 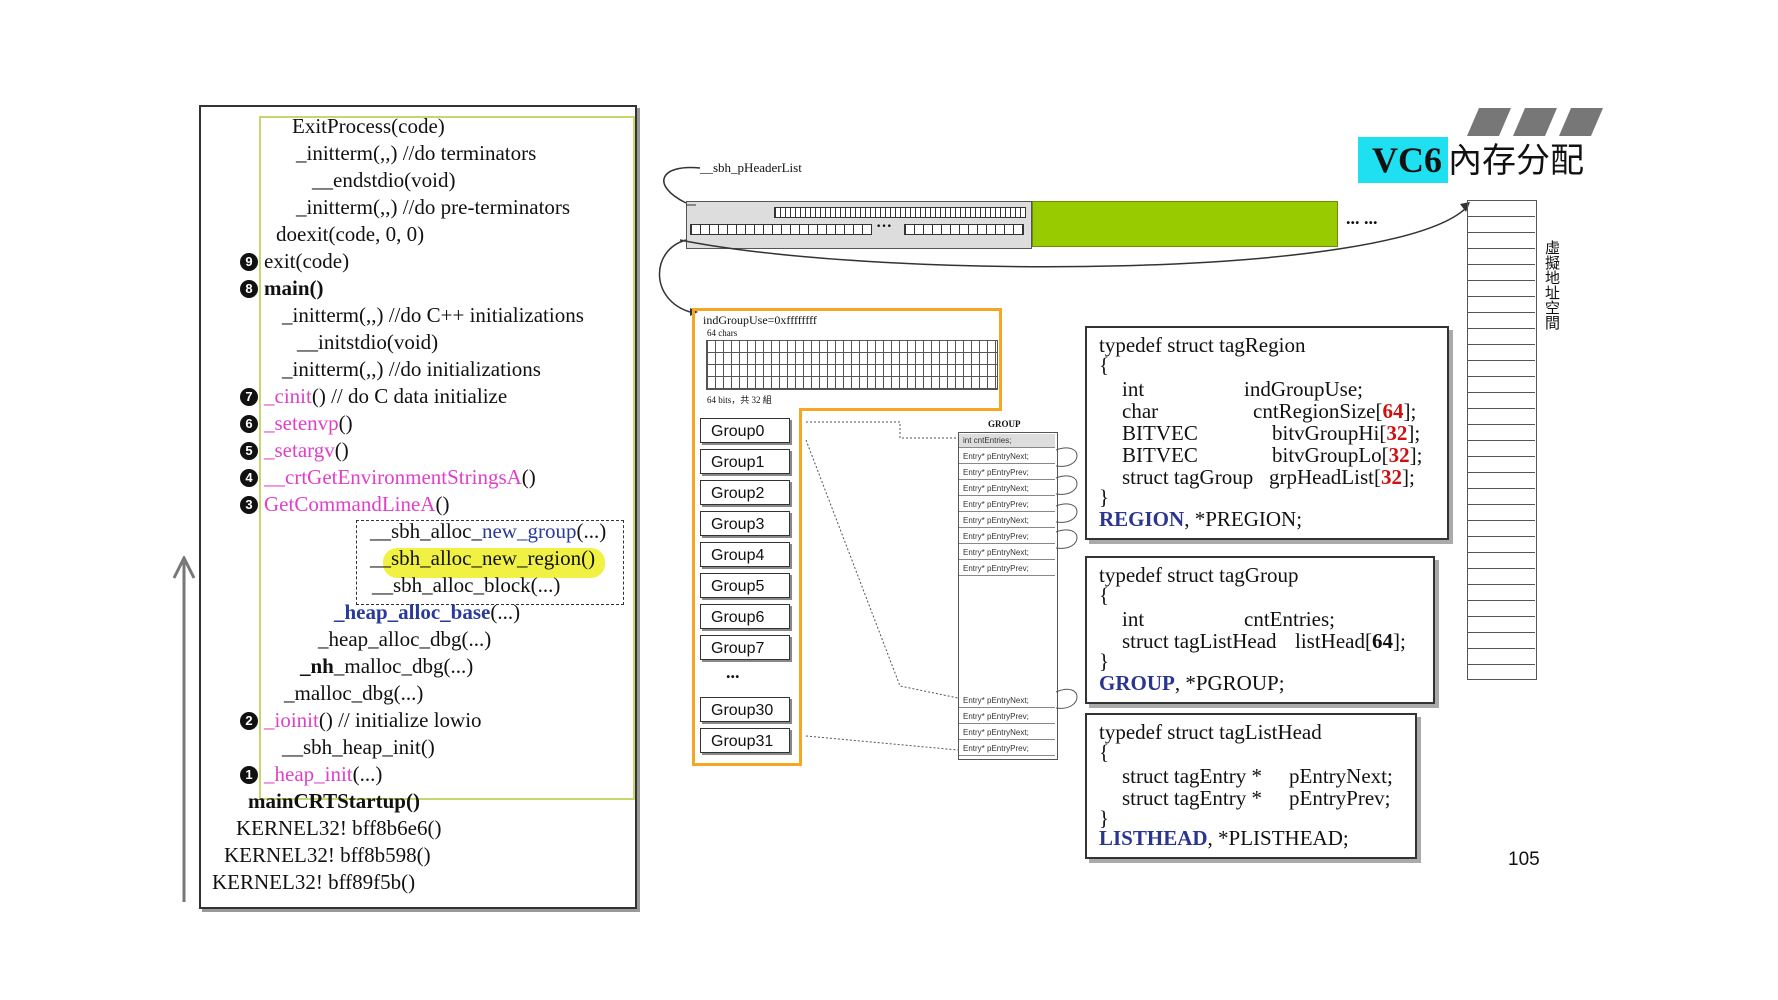 I want to click on group-box: Group3, so click(x=745, y=523).